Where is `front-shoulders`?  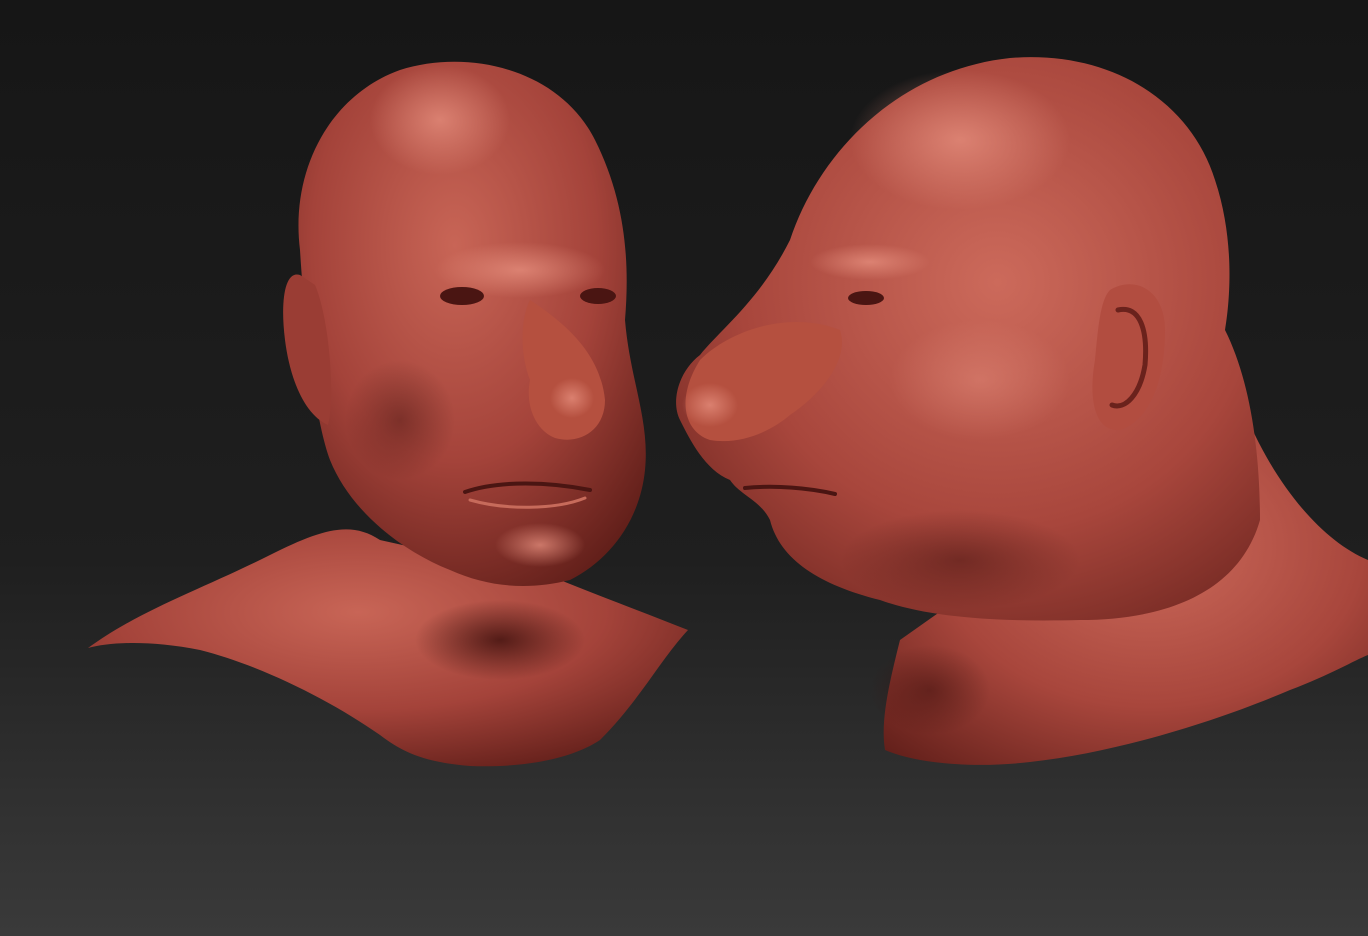
front-shoulders is located at coordinates (388, 648).